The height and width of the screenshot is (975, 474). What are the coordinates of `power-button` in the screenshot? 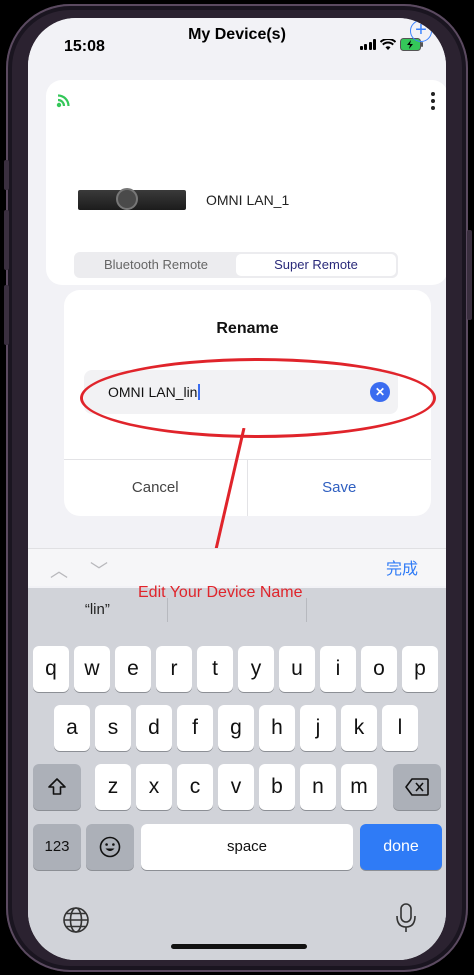 It's located at (469, 275).